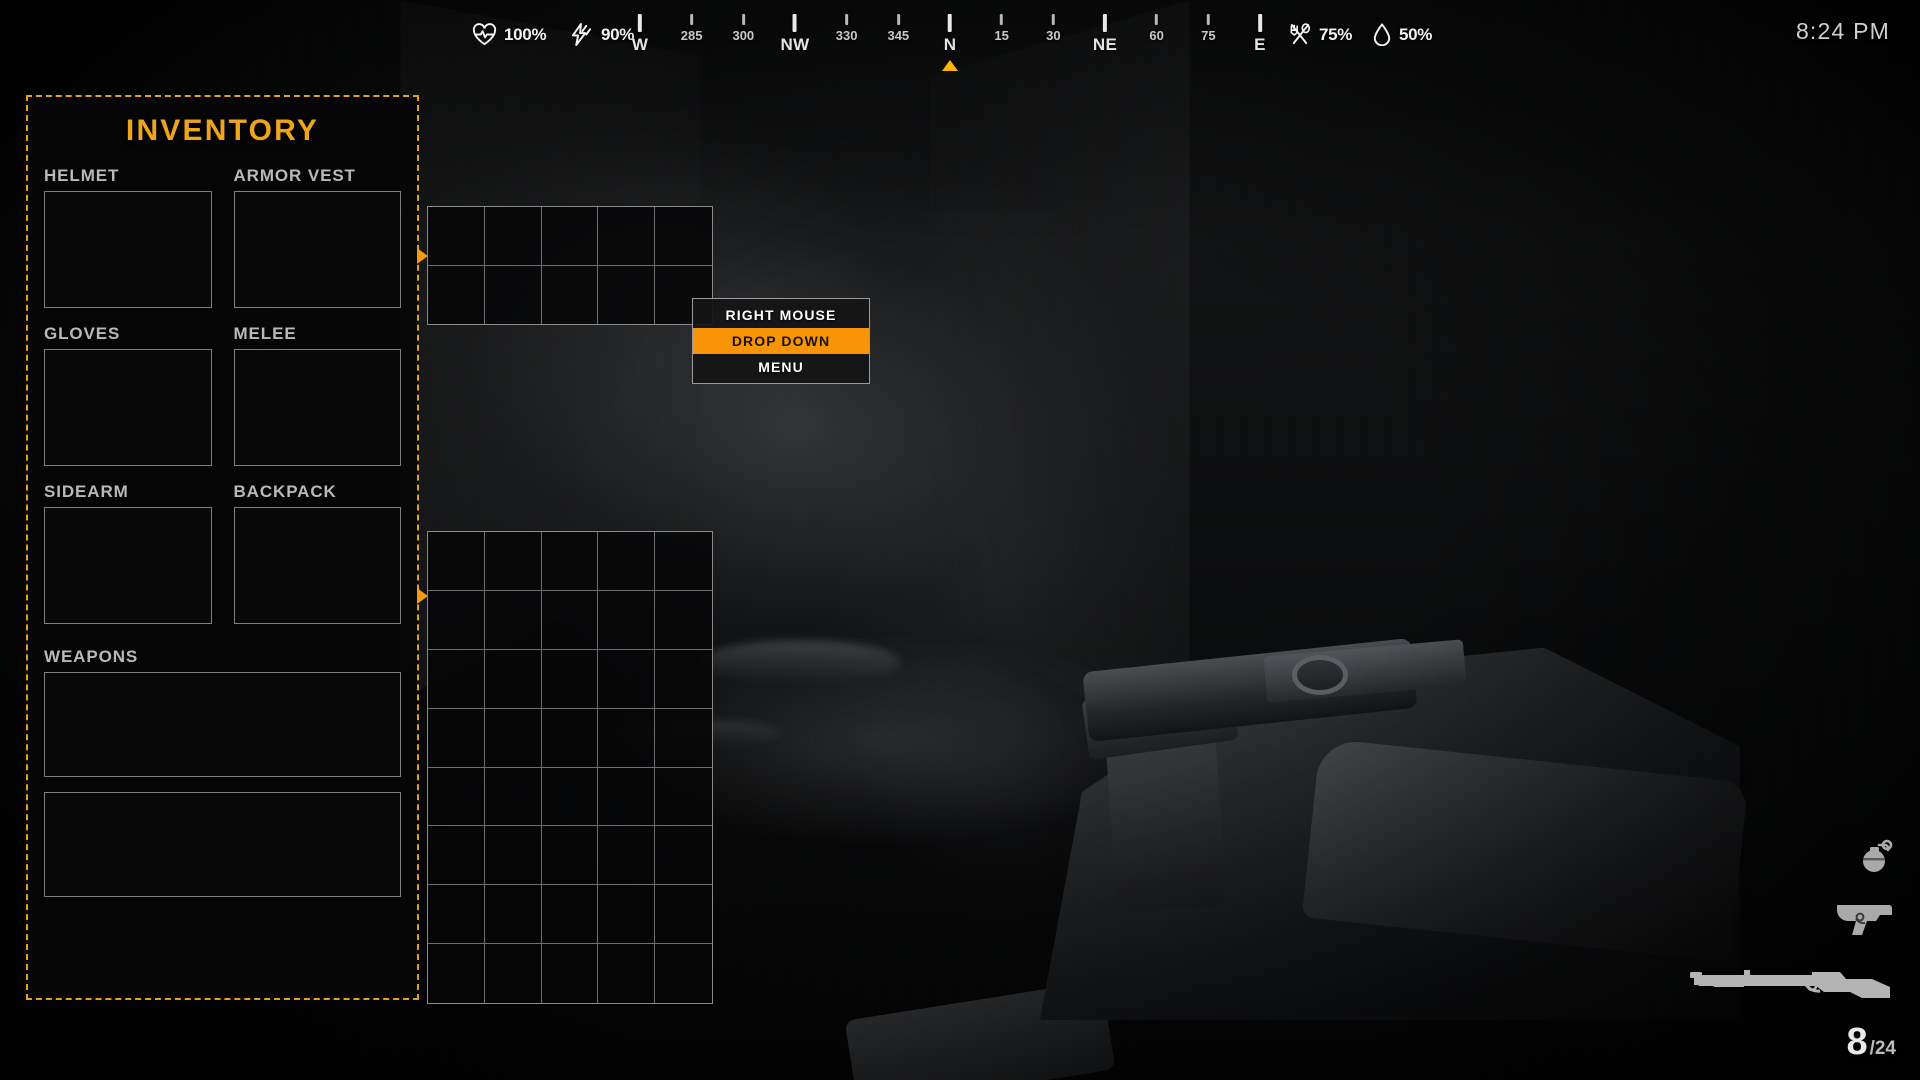  What do you see at coordinates (1786, 859) in the screenshot?
I see `weapon-slot-grenade` at bounding box center [1786, 859].